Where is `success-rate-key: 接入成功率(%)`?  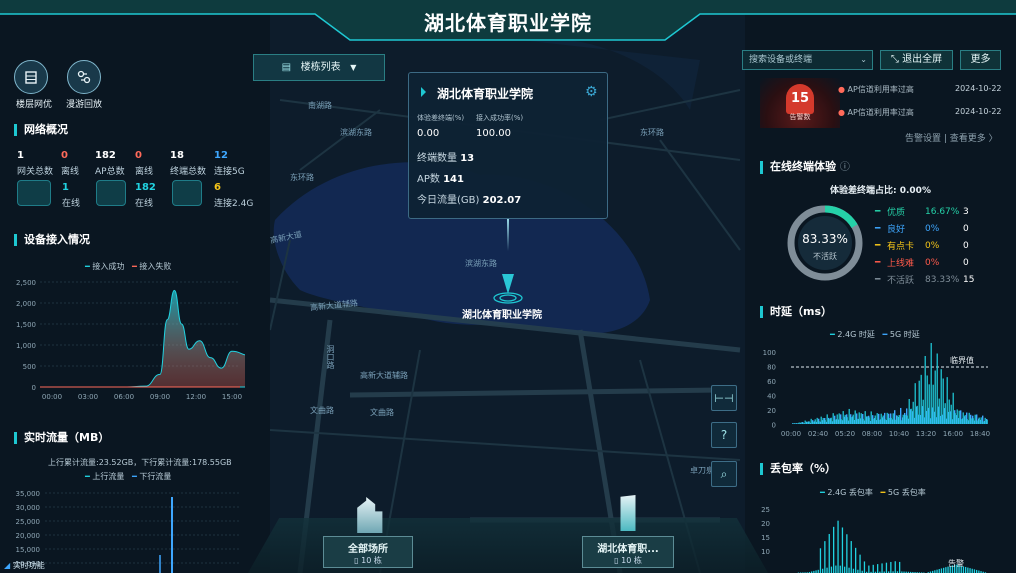
success-rate-key: 接入成功率(%) is located at coordinates (500, 118).